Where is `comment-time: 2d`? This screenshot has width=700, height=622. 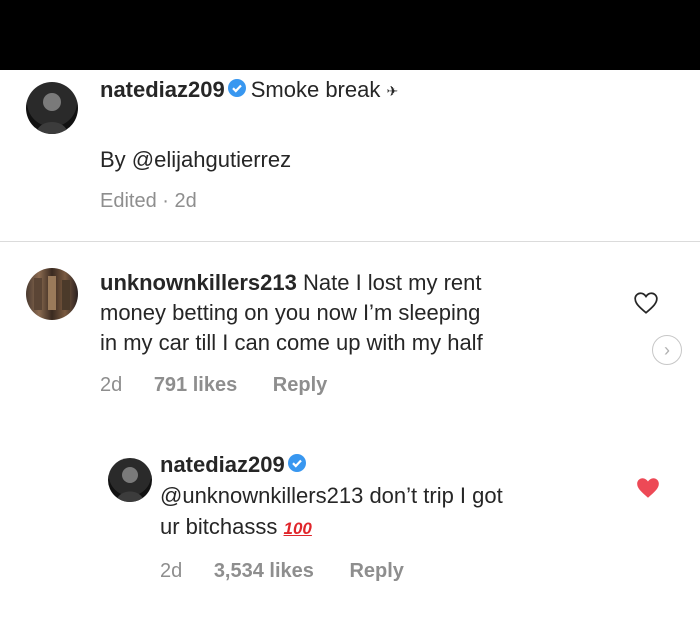
comment-time: 2d is located at coordinates (111, 385).